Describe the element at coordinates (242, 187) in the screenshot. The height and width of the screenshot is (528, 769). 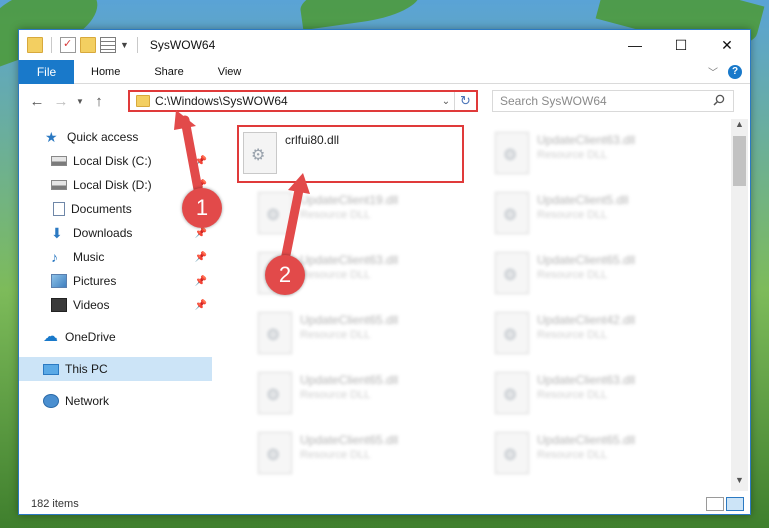
I see `annotation-arrows` at that location.